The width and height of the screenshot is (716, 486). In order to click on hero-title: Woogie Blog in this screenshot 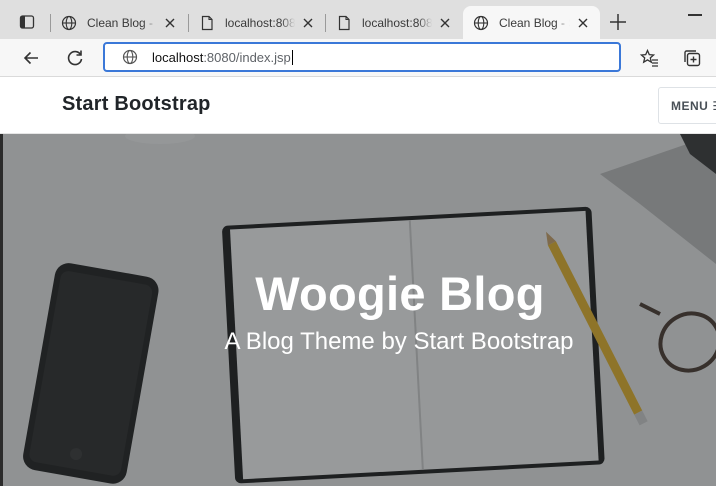, I will do `click(400, 293)`.